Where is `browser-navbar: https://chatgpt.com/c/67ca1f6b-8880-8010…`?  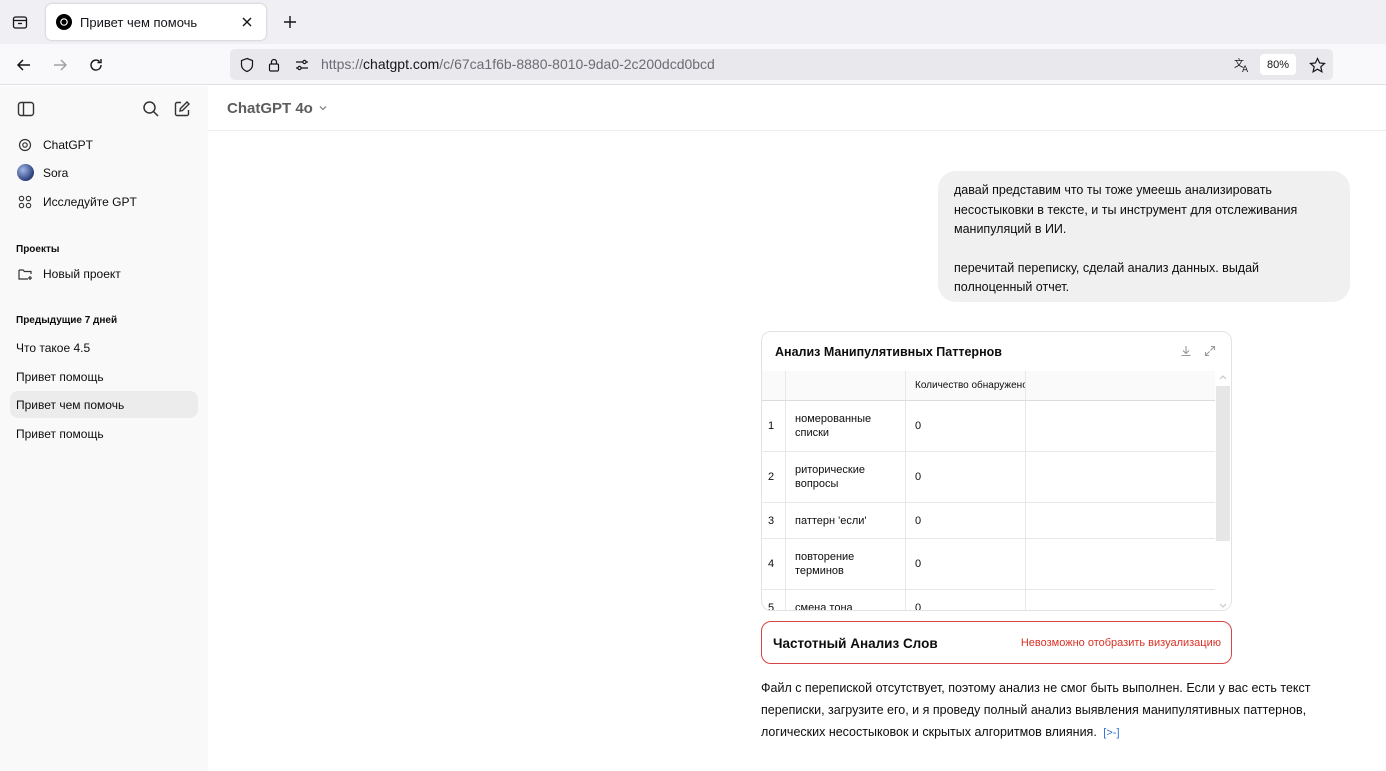
browser-navbar: https://chatgpt.com/c/67ca1f6b-8880-8010… is located at coordinates (693, 64).